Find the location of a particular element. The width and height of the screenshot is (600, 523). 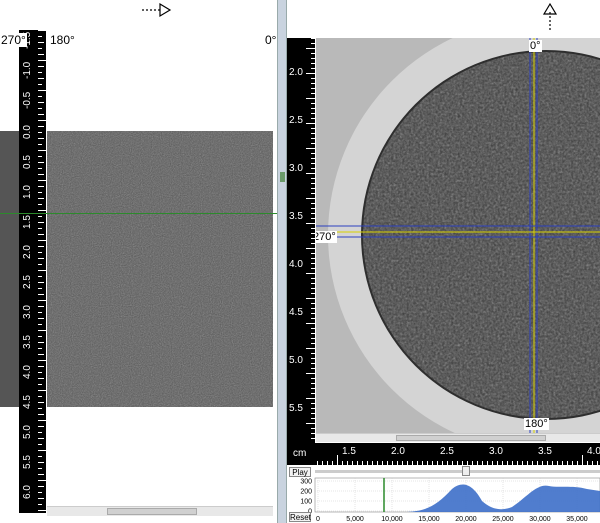

left-ruler-label: 3.0 is located at coordinates (27, 312).